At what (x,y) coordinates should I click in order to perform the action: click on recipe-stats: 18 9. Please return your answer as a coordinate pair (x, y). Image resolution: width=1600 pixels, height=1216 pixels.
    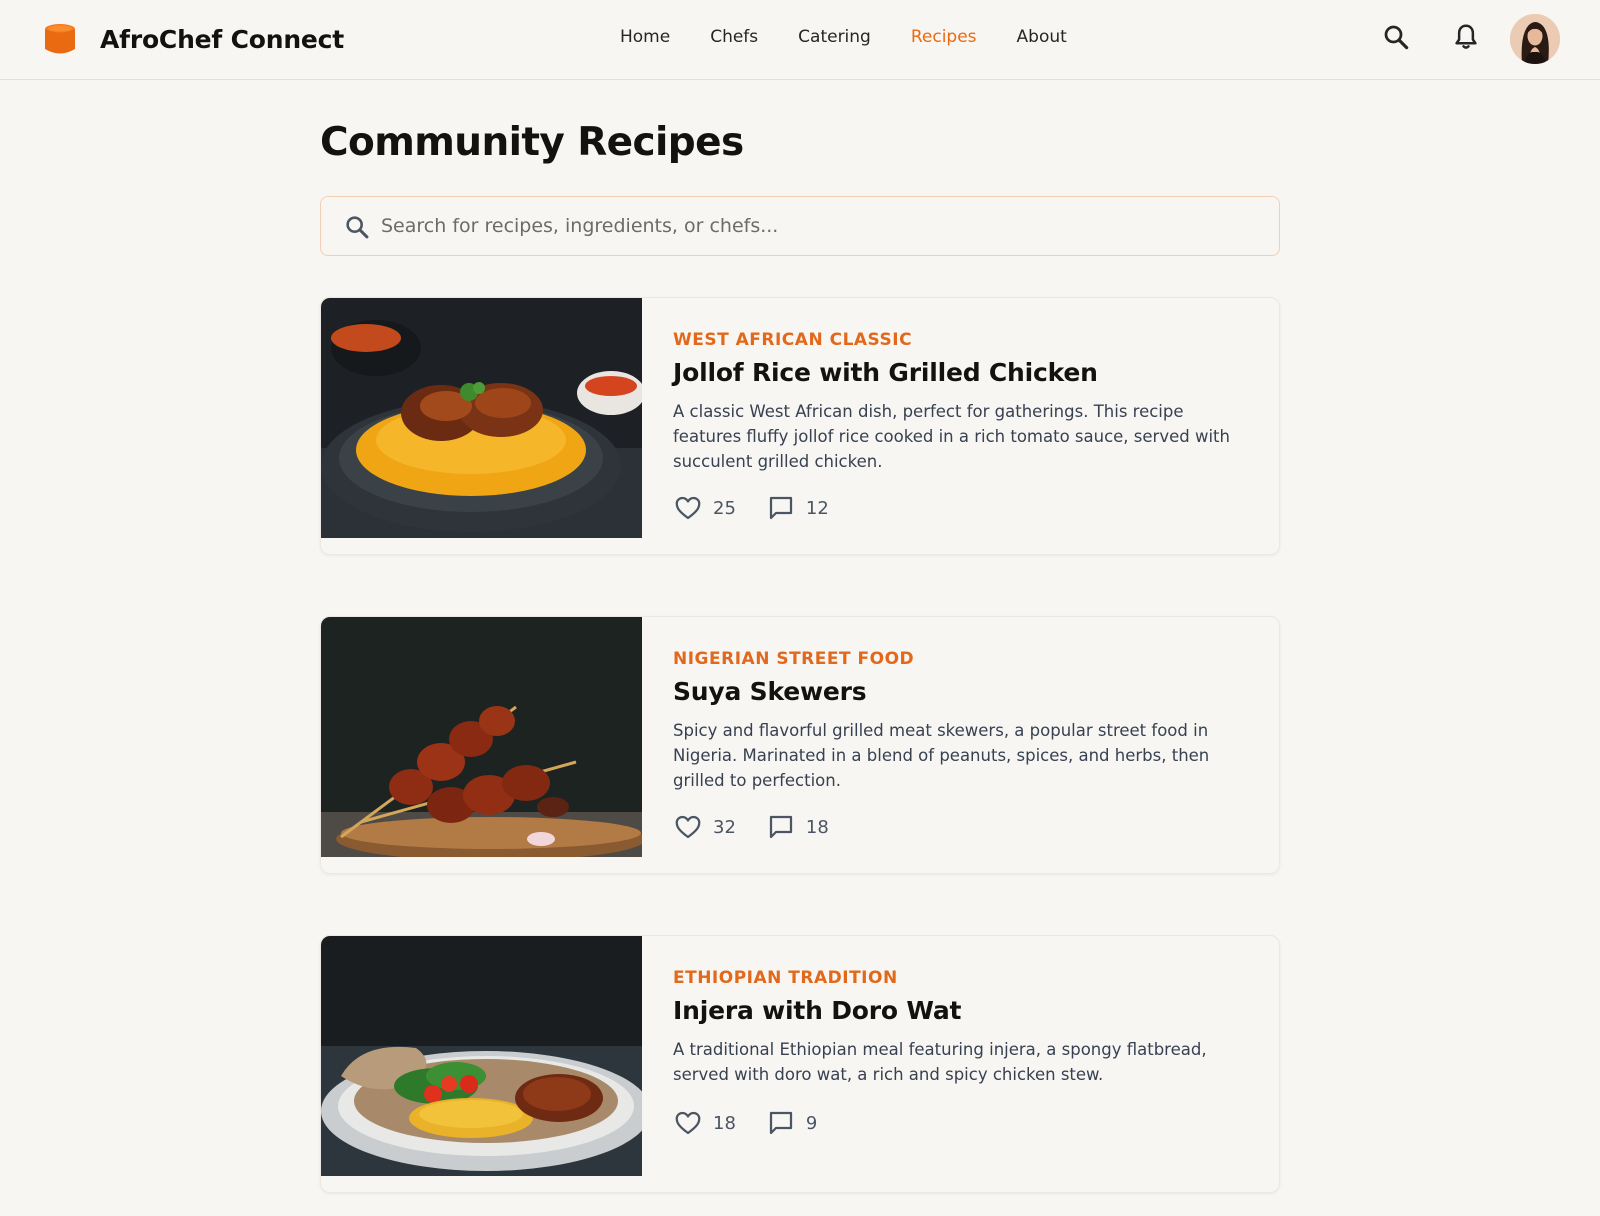
    Looking at the image, I should click on (760, 1123).